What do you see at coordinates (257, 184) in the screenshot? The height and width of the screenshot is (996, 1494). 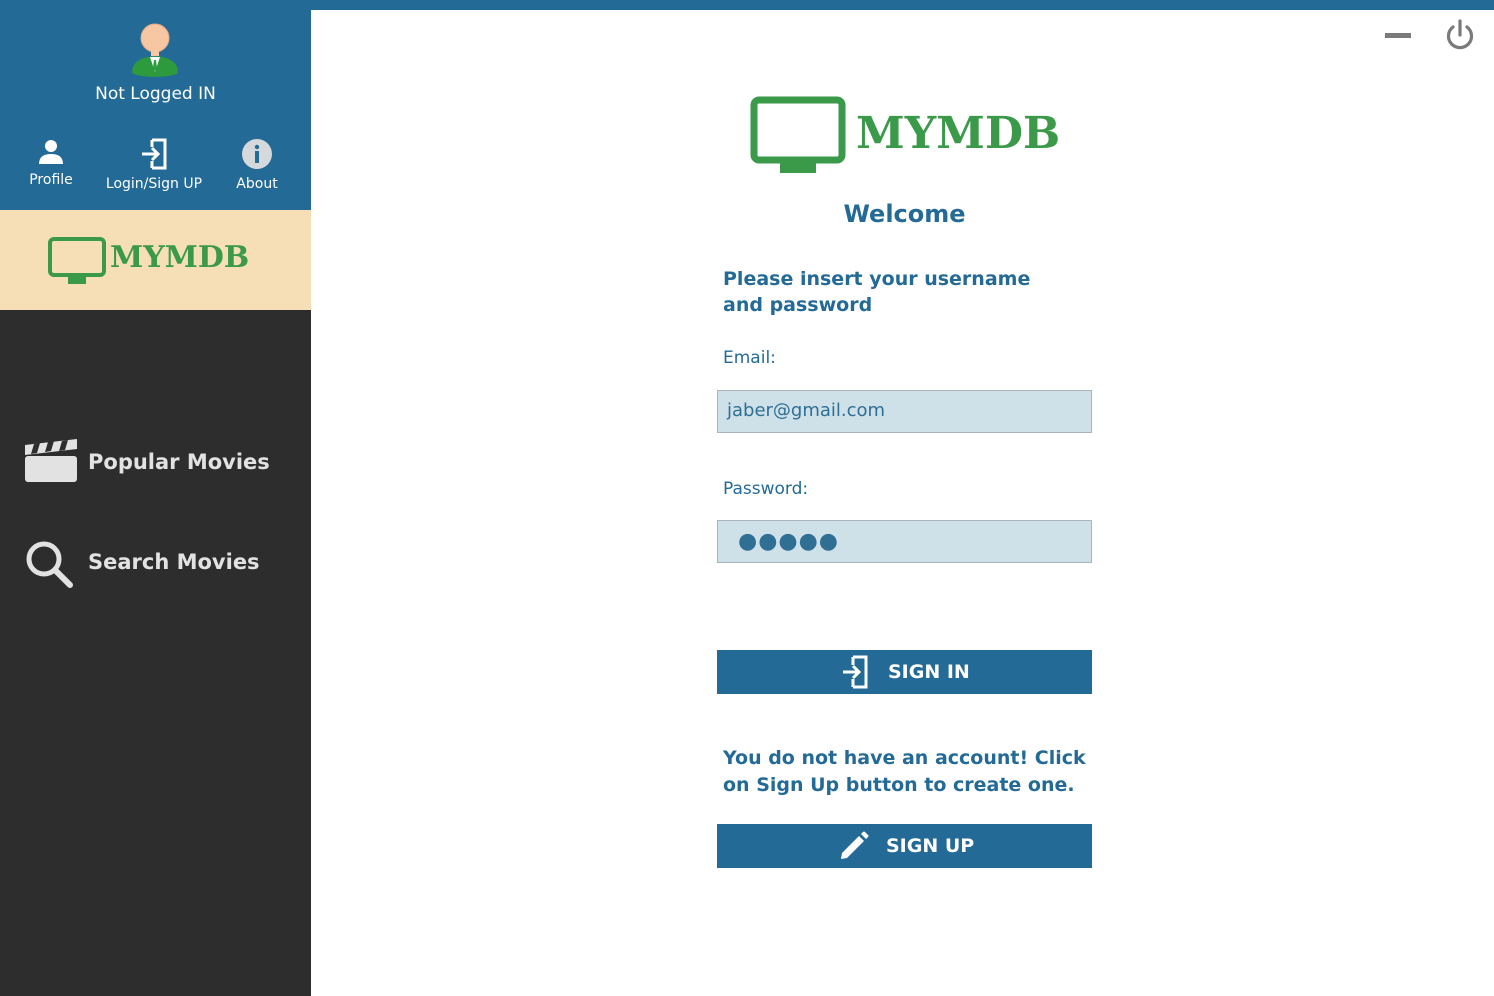 I see `about-label: About` at bounding box center [257, 184].